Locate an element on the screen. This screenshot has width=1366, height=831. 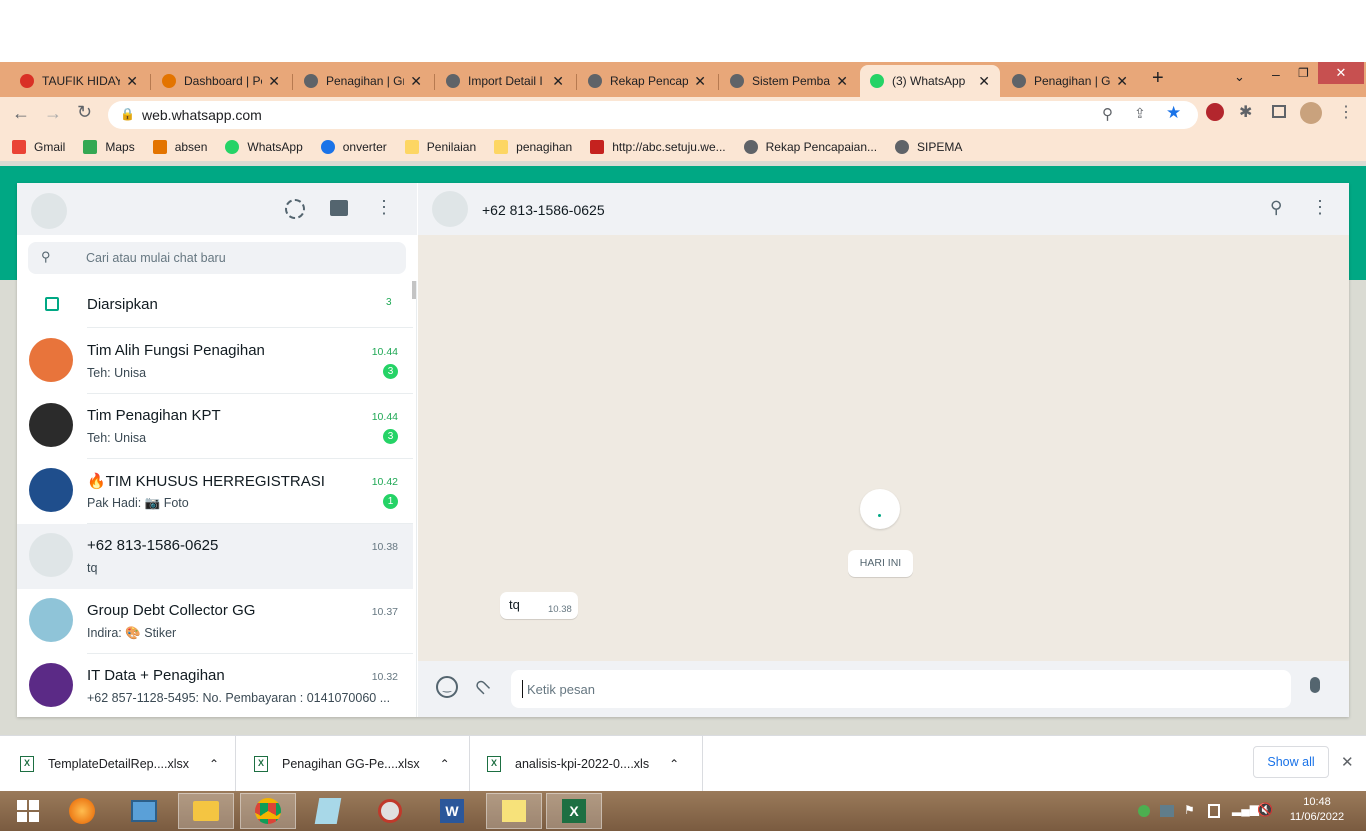
show-all-button: Show all is located at coordinates (1291, 762).